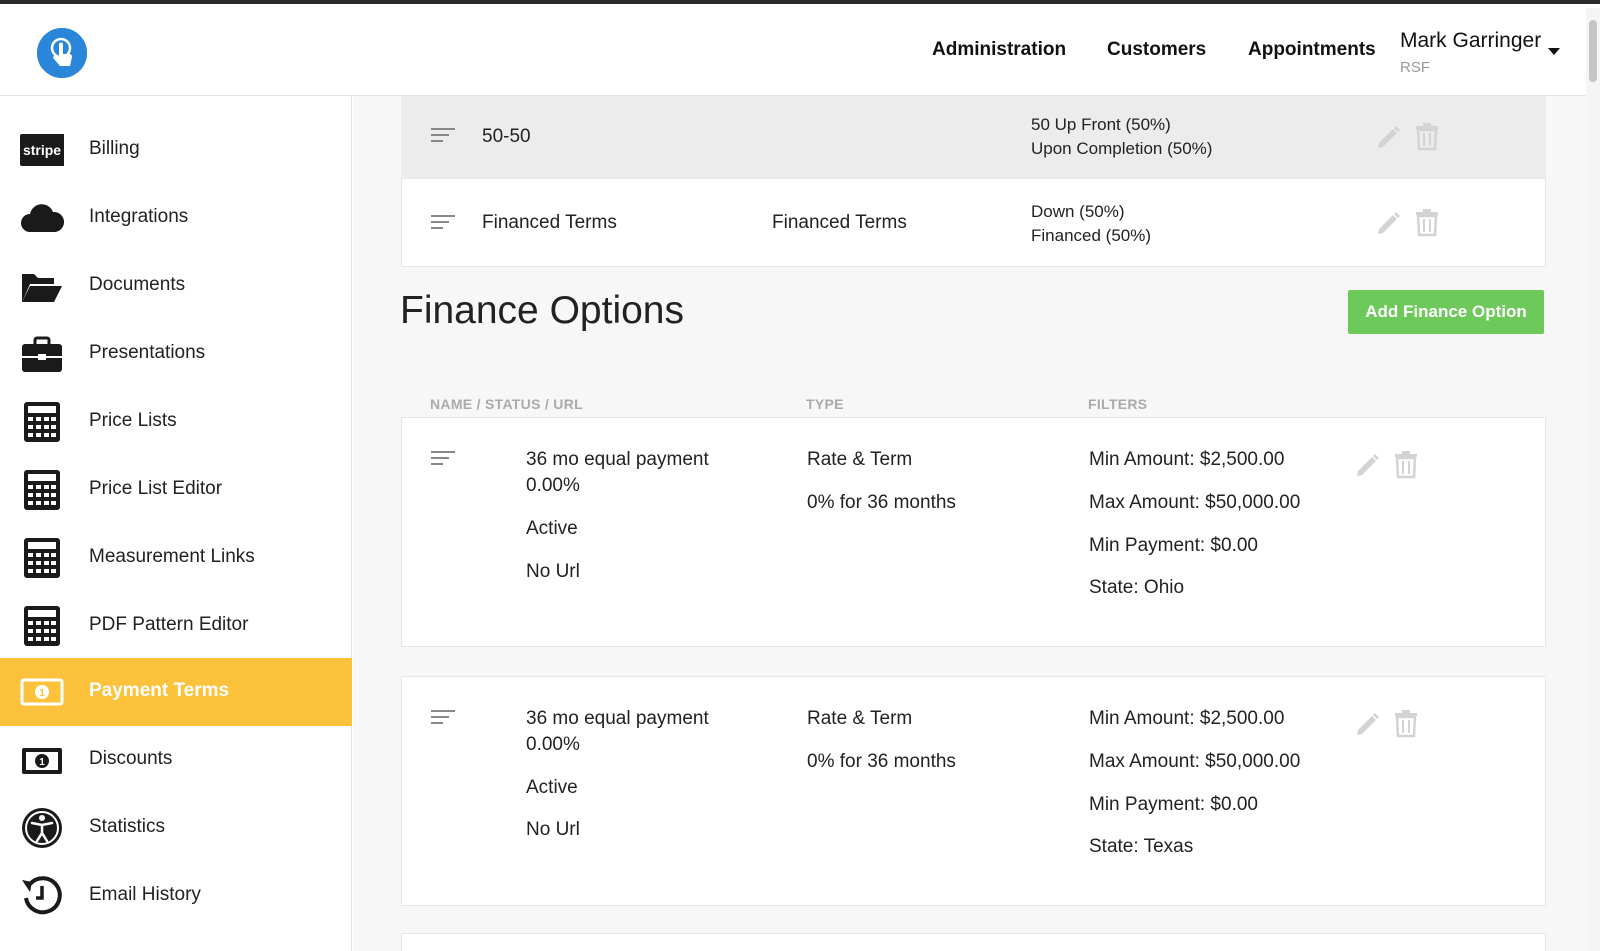 The image size is (1600, 951). I want to click on sidebar-item-statistics: Statistics, so click(176, 828).